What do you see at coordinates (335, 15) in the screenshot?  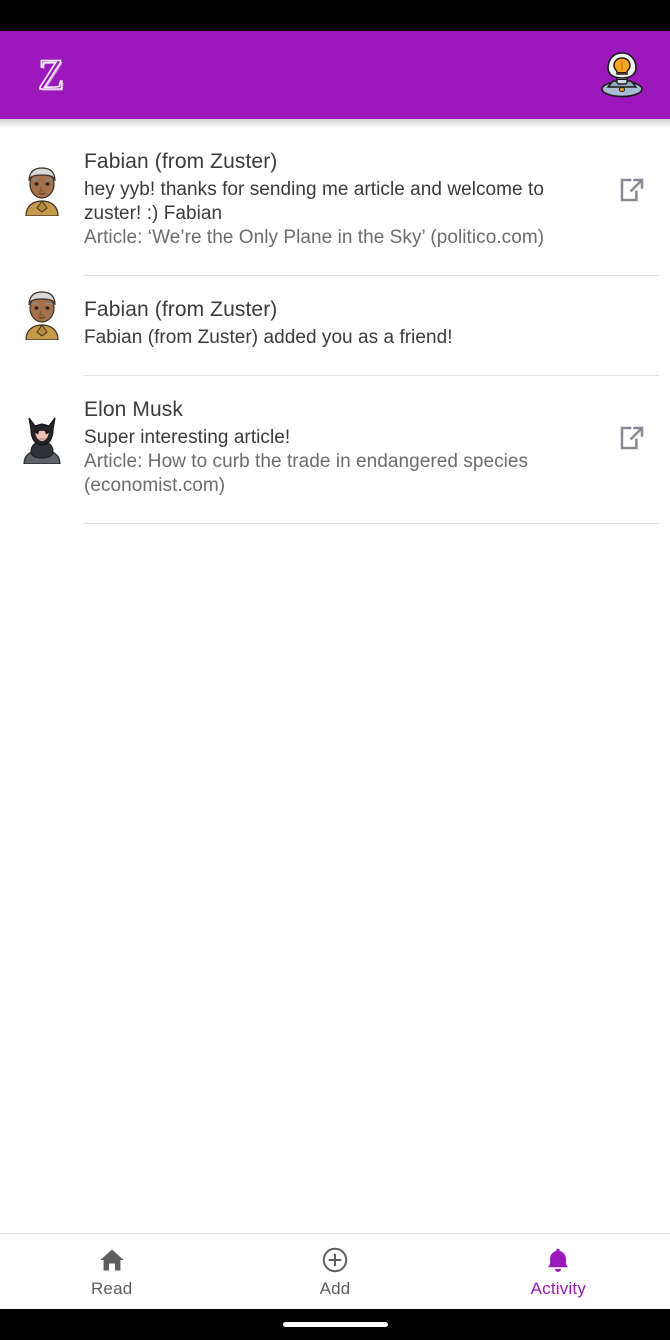 I see `status-bar` at bounding box center [335, 15].